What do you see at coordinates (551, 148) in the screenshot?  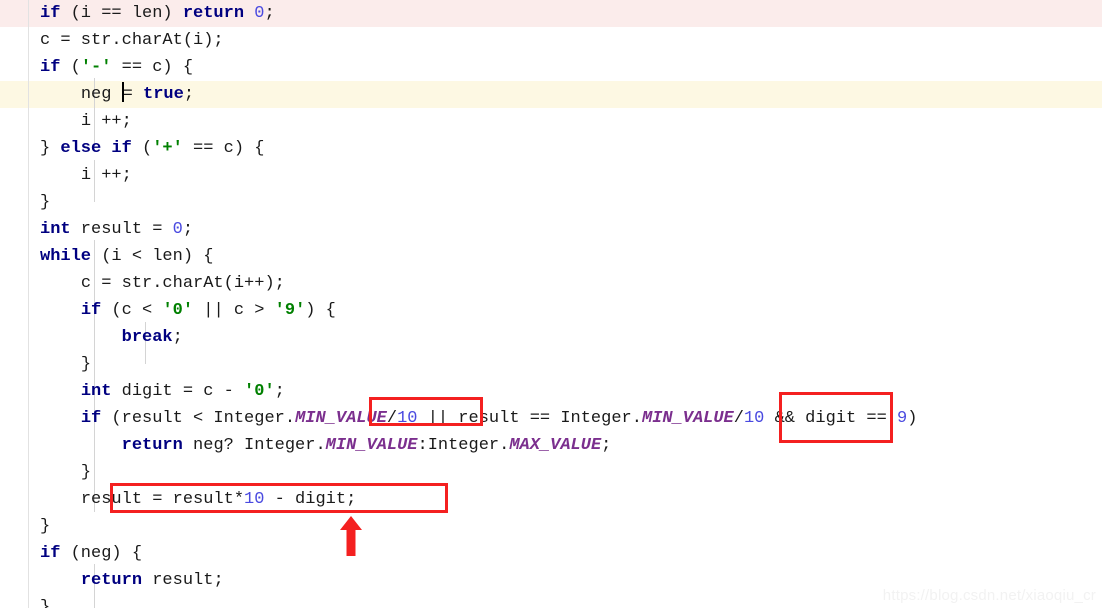 I see `code-line: } else if ('+' == c) {` at bounding box center [551, 148].